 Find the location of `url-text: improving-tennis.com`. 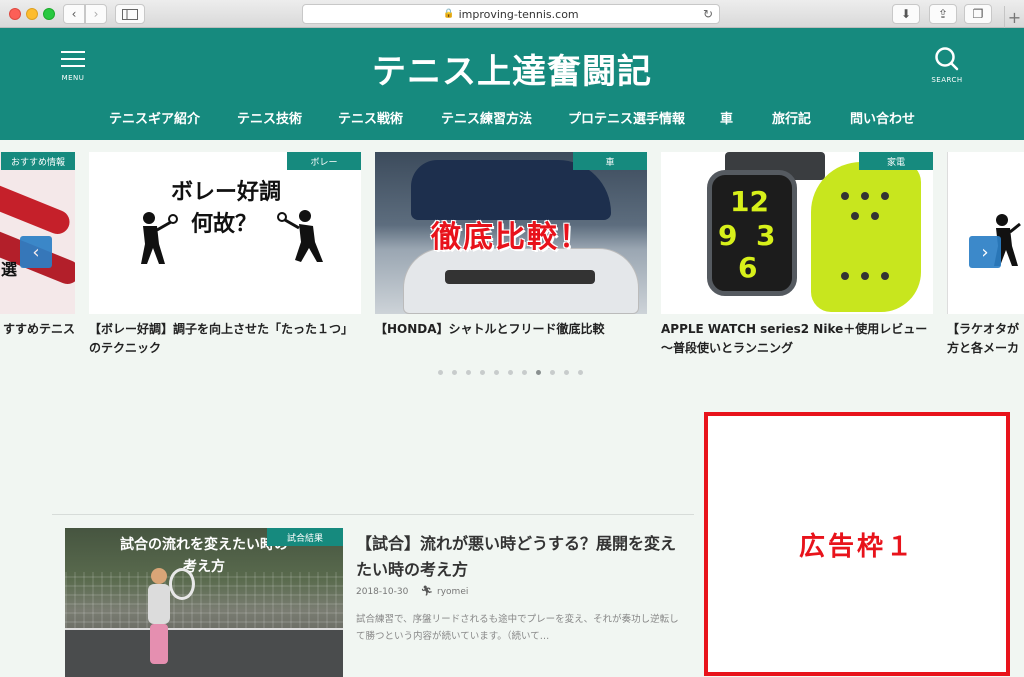

url-text: improving-tennis.com is located at coordinates (518, 14).